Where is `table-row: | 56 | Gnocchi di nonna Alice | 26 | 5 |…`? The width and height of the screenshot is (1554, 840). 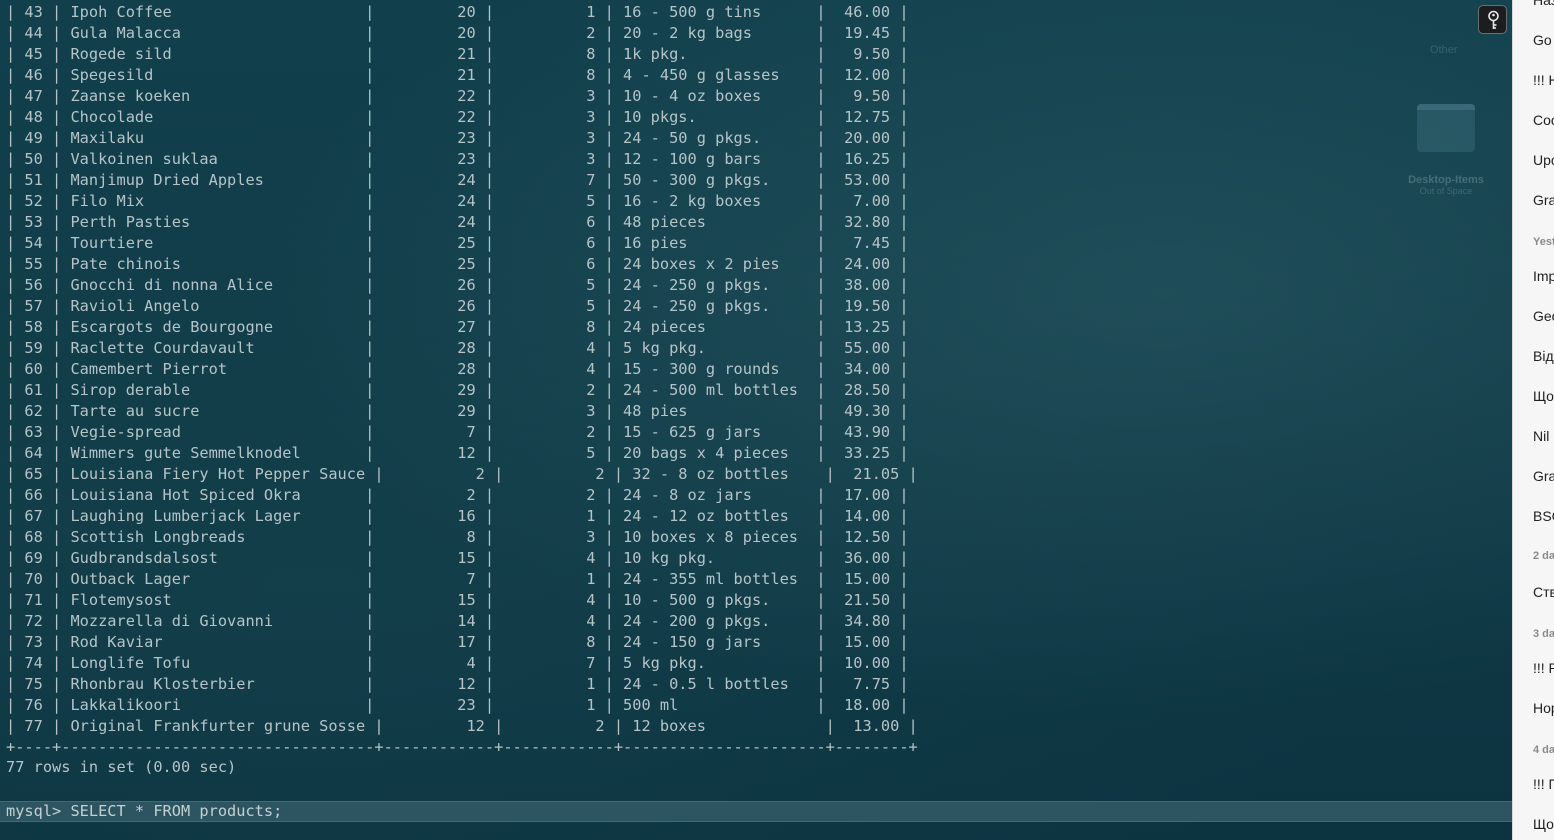
table-row: | 56 | Gnocchi di nonna Alice | 26 | 5 |… is located at coordinates (457, 285).